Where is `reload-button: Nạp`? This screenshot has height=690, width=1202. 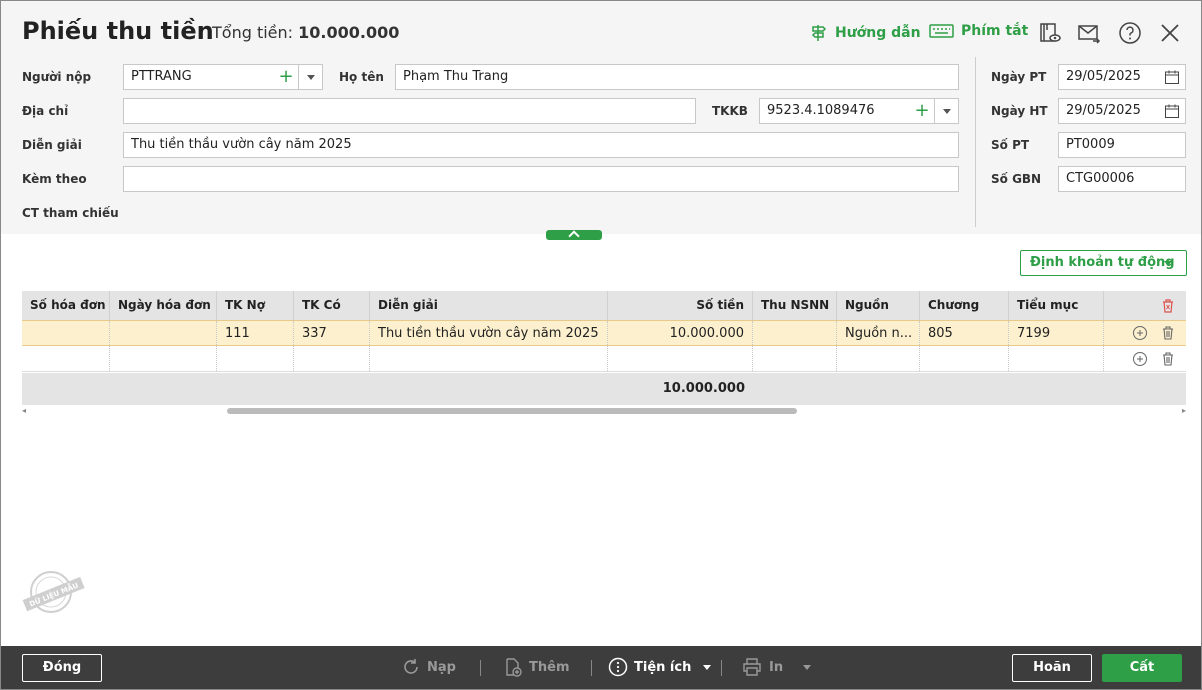
reload-button: Nạp is located at coordinates (428, 667).